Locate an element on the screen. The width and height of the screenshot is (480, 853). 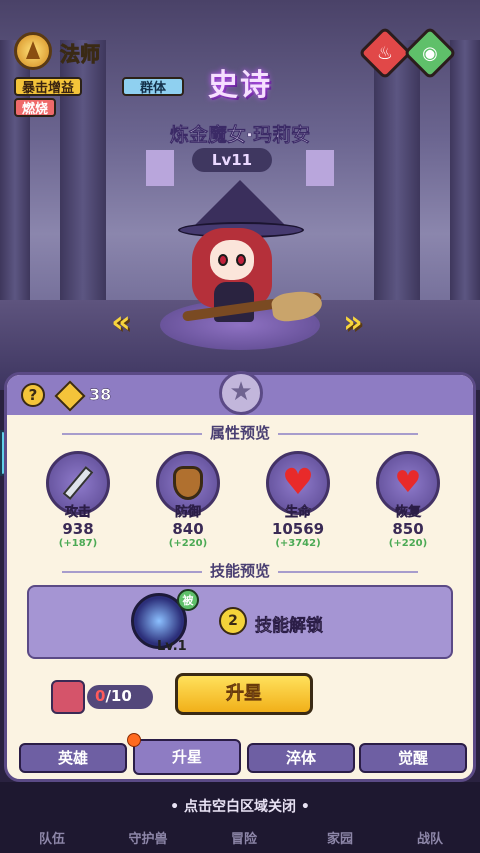
attr-section-title: 属性预览 is located at coordinates (240, 432).